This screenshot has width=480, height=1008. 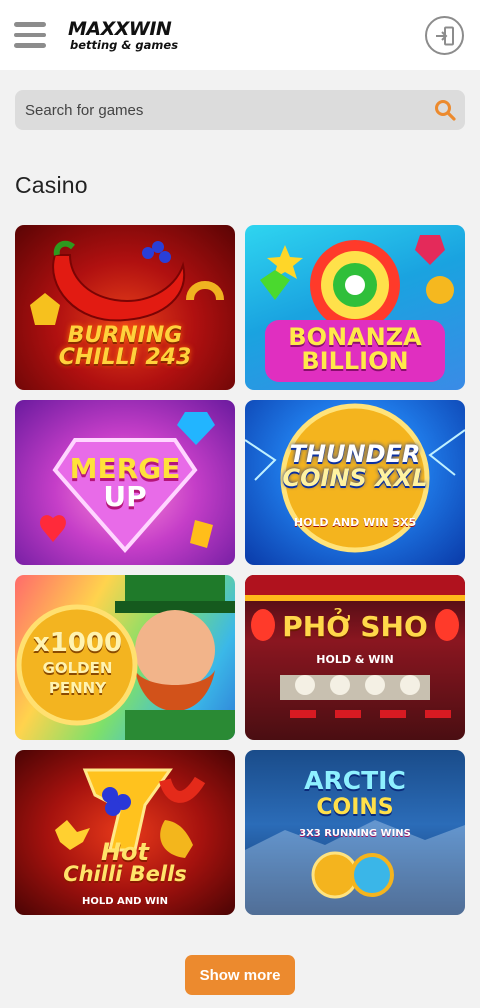 I want to click on game-tile-pho-sho: PHỞ SHO HOLD & WIN, so click(x=355, y=657).